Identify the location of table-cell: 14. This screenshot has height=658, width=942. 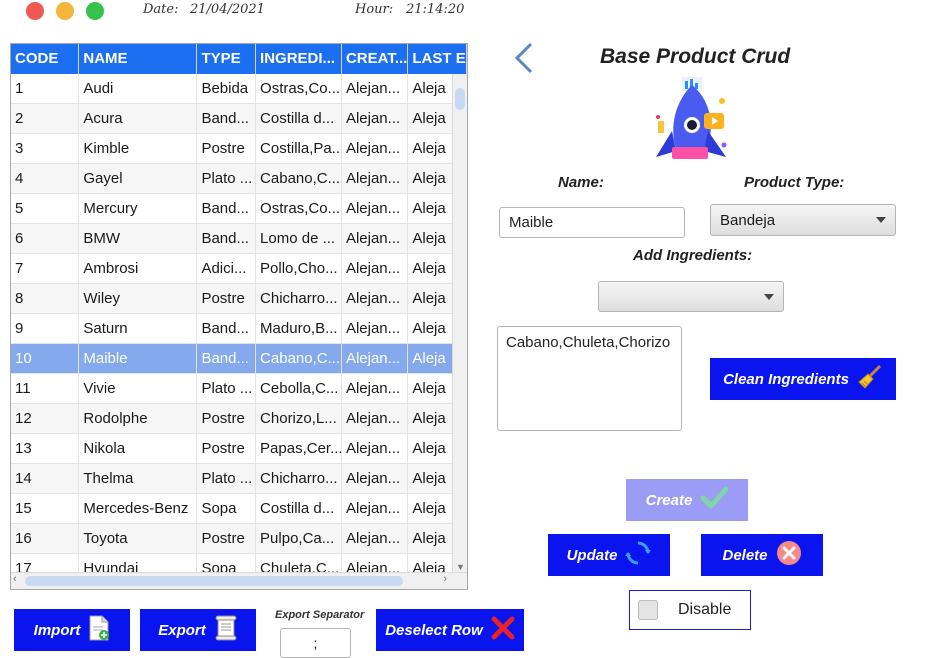
(45, 479).